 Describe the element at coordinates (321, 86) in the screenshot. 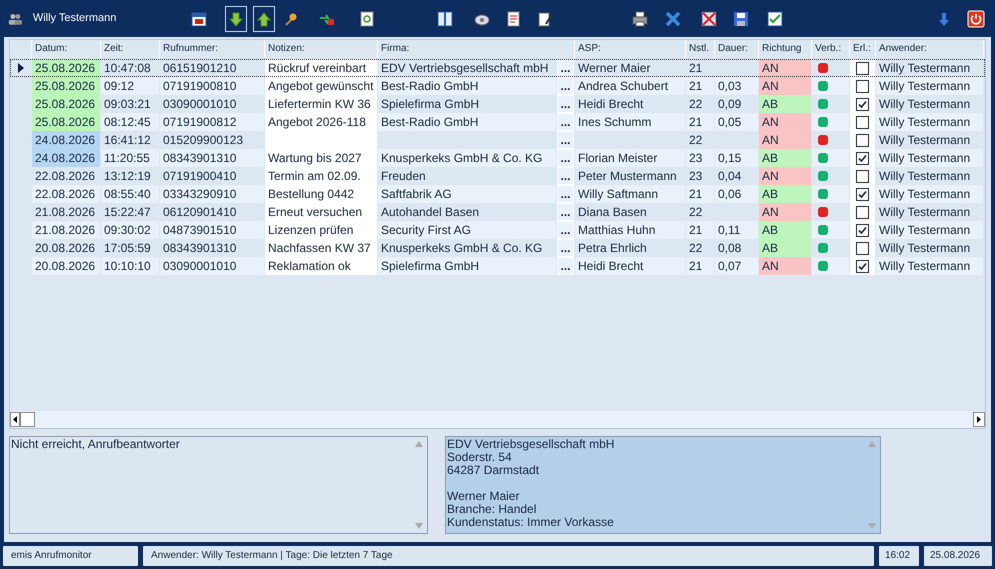

I see `note-cell: Angebot gewünscht` at that location.